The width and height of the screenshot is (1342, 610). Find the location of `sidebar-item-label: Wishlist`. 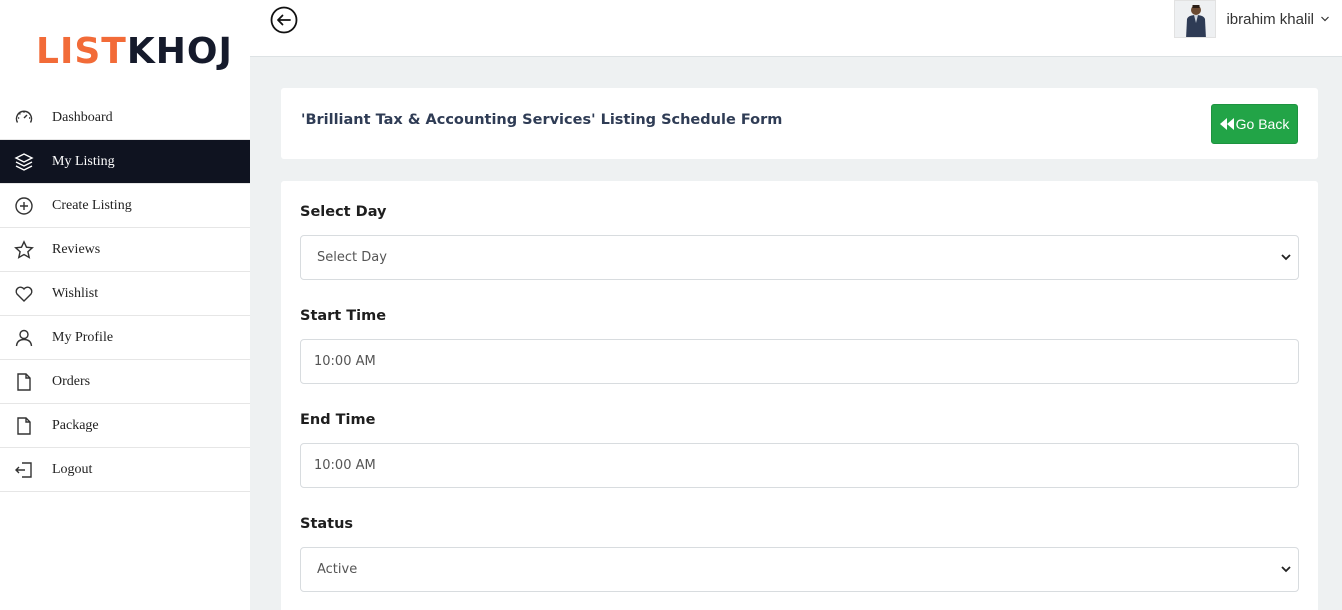

sidebar-item-label: Wishlist is located at coordinates (75, 293).